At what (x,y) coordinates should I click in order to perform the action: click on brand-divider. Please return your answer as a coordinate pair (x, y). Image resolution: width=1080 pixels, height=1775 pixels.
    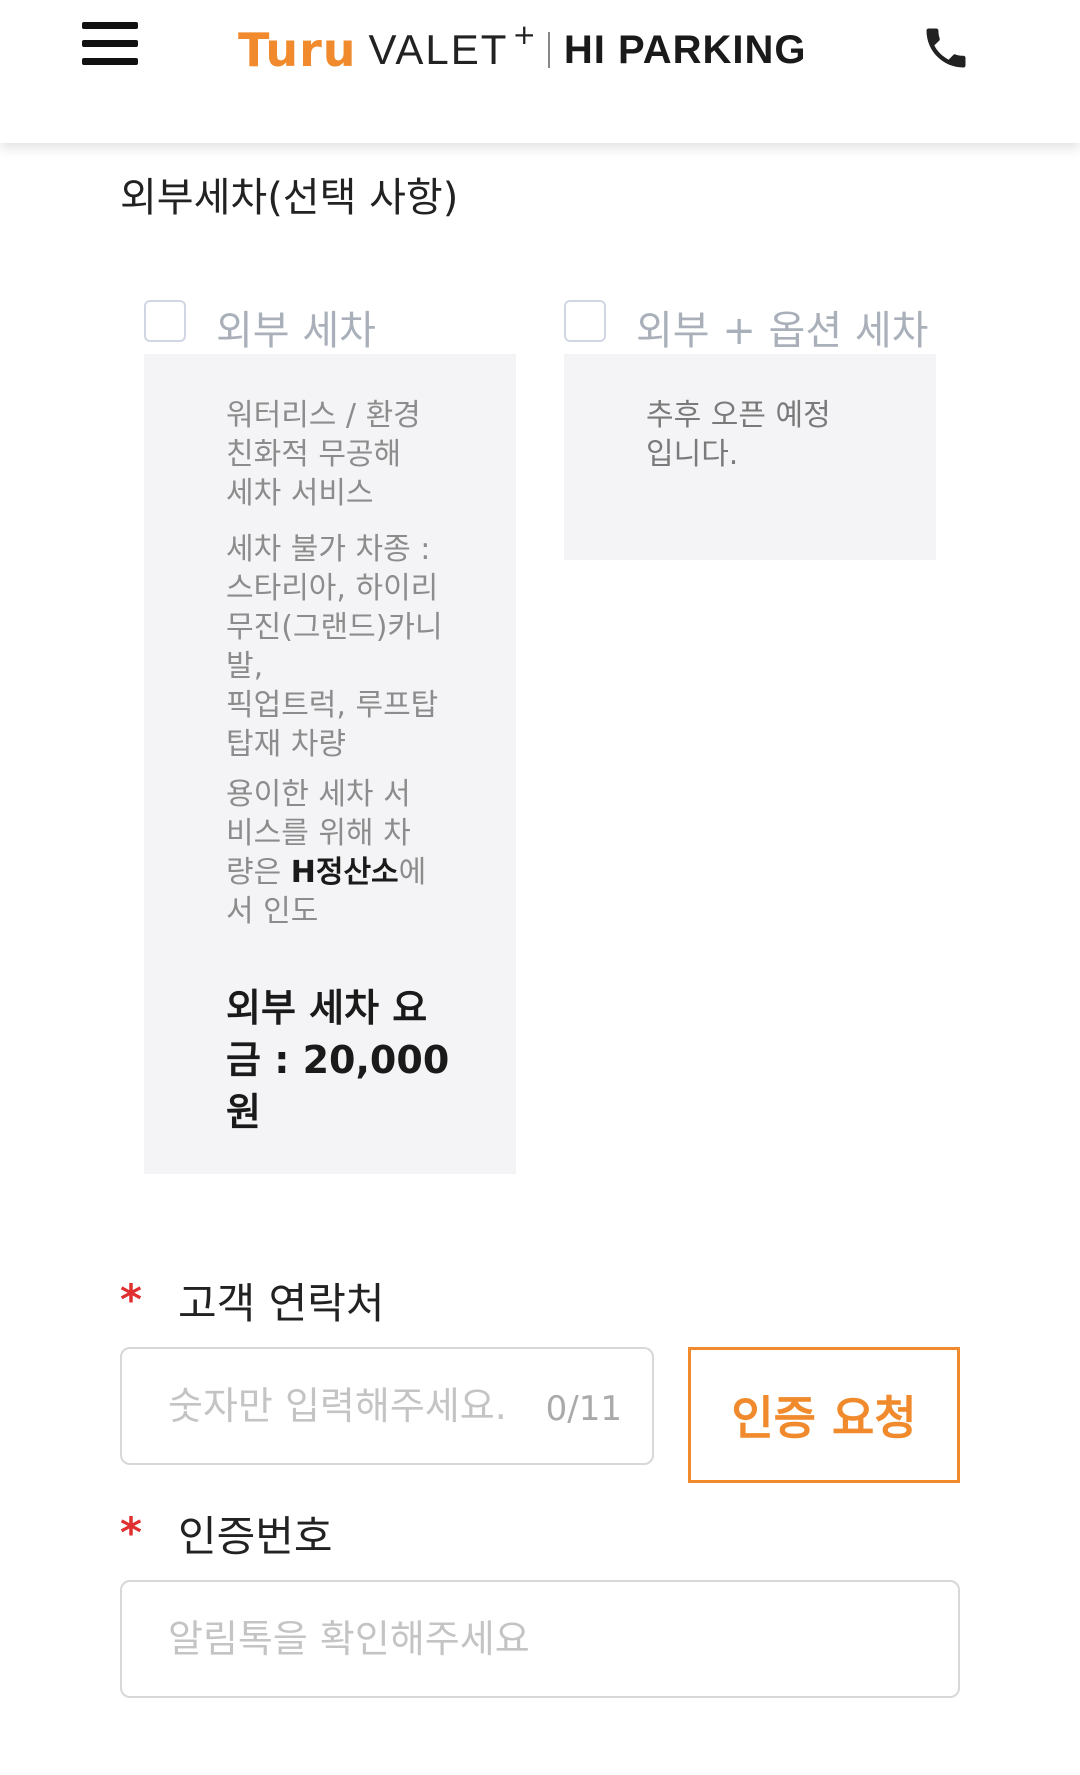
    Looking at the image, I should click on (548, 50).